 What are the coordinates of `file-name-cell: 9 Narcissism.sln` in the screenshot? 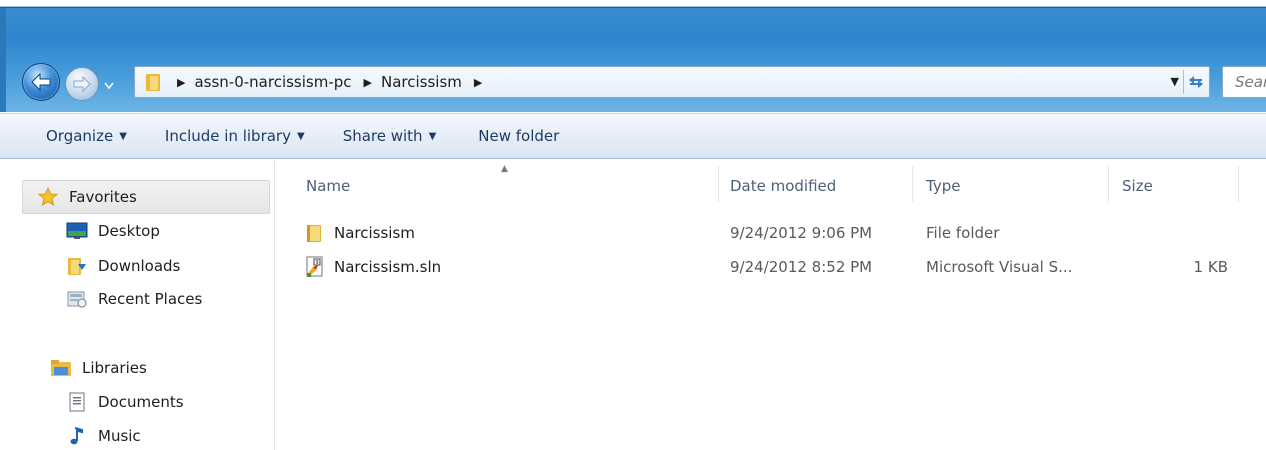 It's located at (504, 267).